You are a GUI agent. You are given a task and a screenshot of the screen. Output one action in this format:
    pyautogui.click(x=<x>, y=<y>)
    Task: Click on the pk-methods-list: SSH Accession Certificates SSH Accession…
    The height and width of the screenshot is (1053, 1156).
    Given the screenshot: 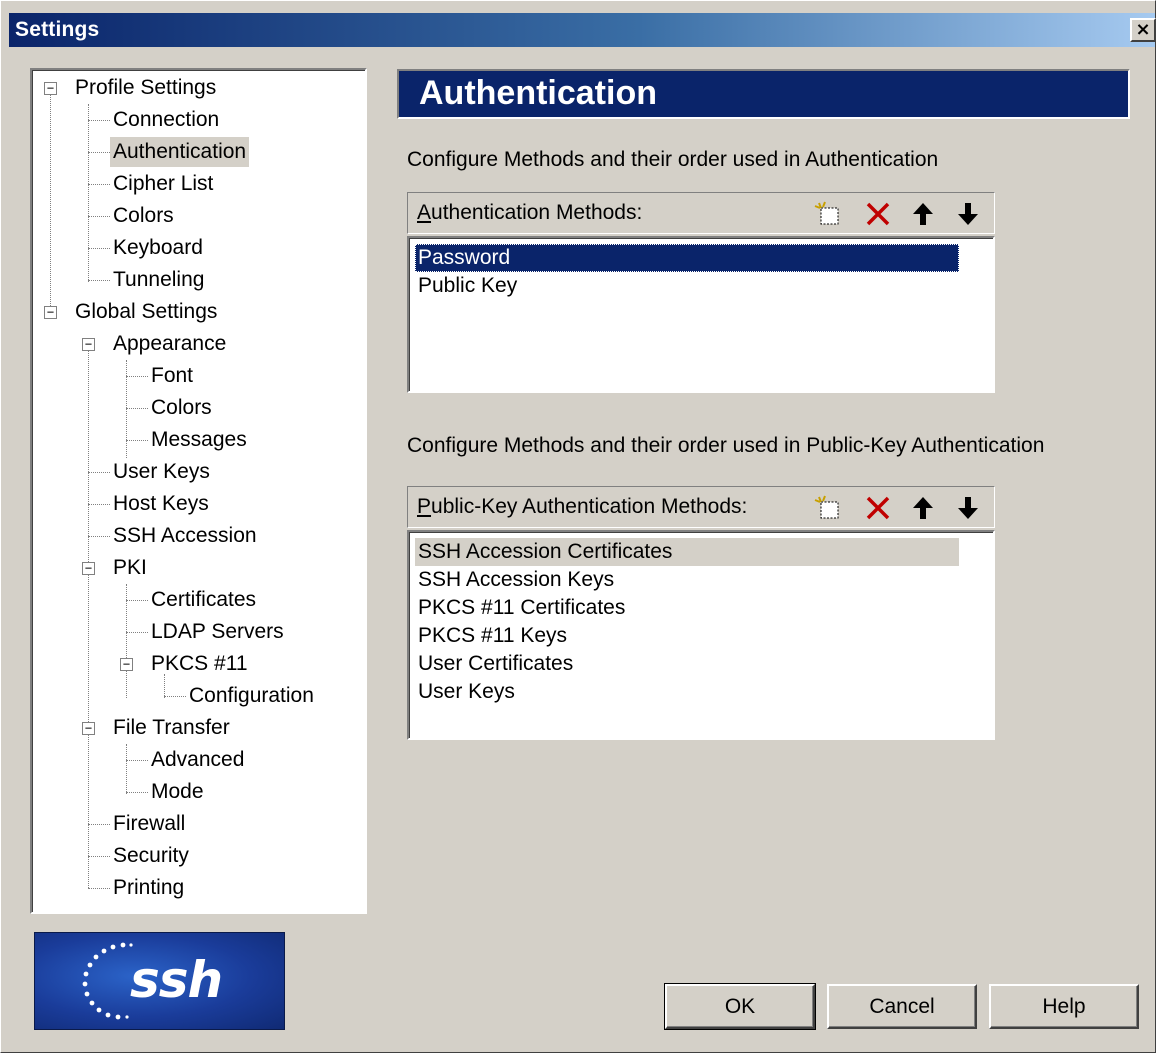 What is the action you would take?
    pyautogui.click(x=701, y=635)
    